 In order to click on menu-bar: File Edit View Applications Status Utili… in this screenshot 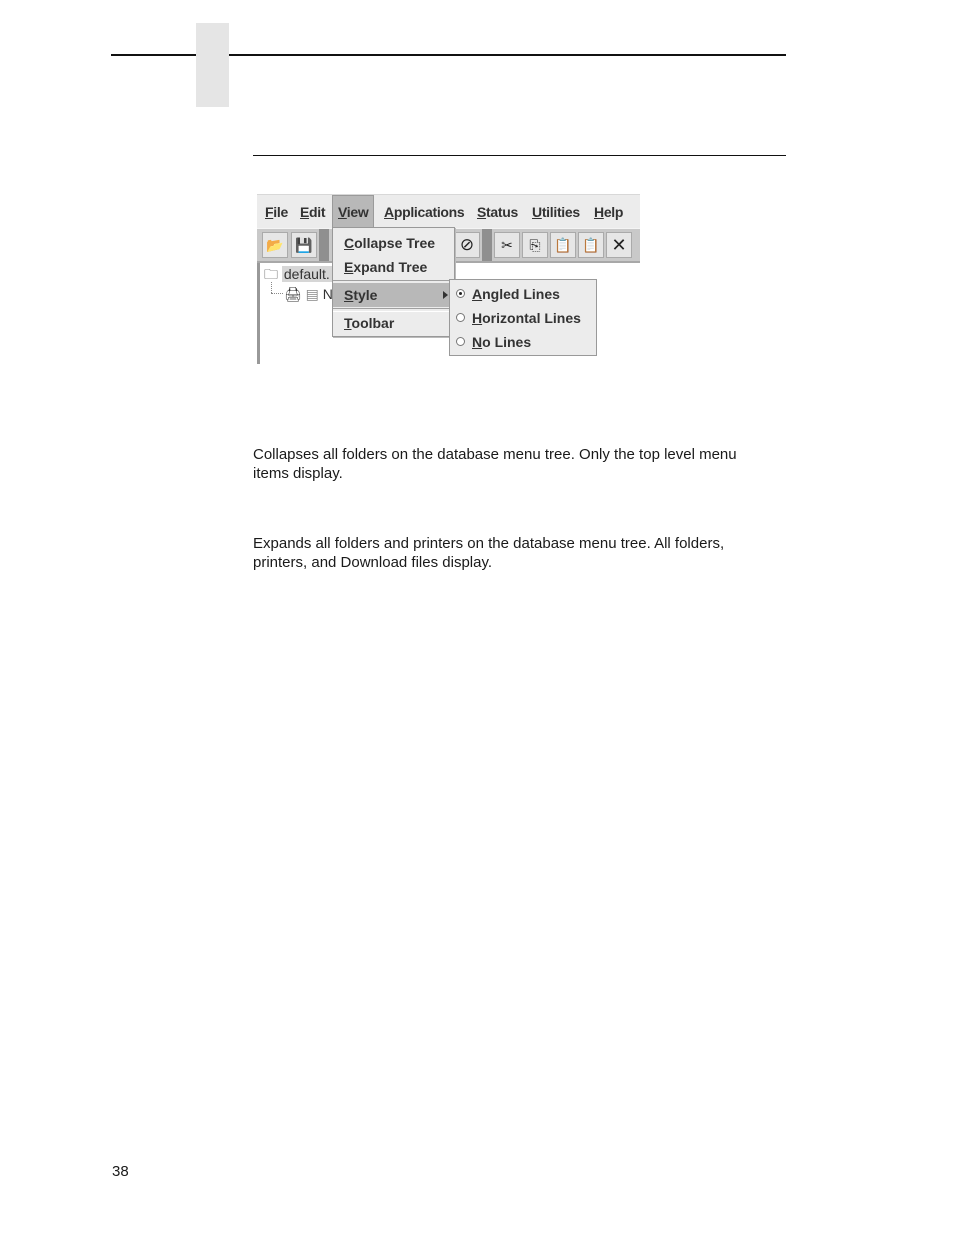, I will do `click(448, 211)`.